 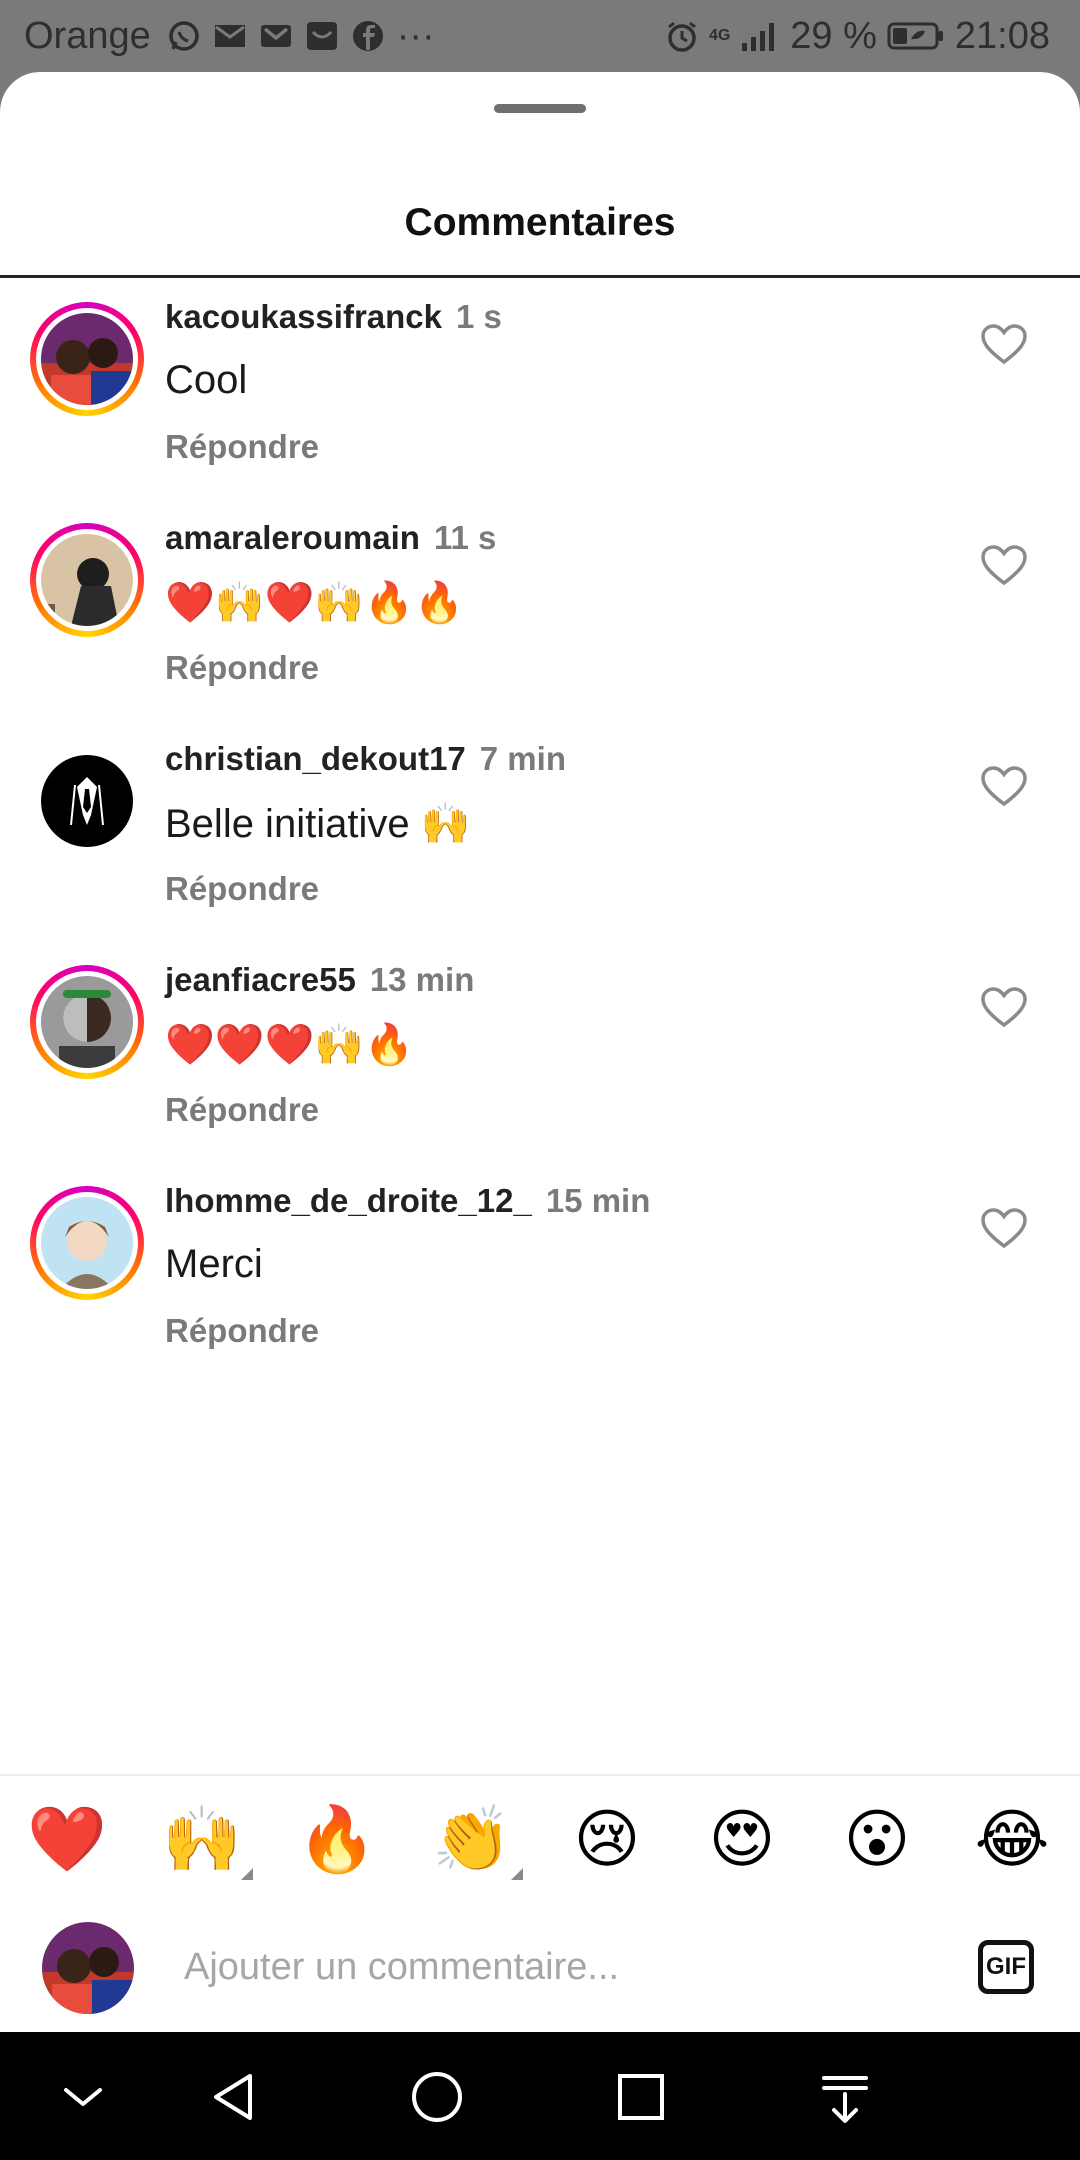 What do you see at coordinates (915, 36) in the screenshot?
I see `battery-icon` at bounding box center [915, 36].